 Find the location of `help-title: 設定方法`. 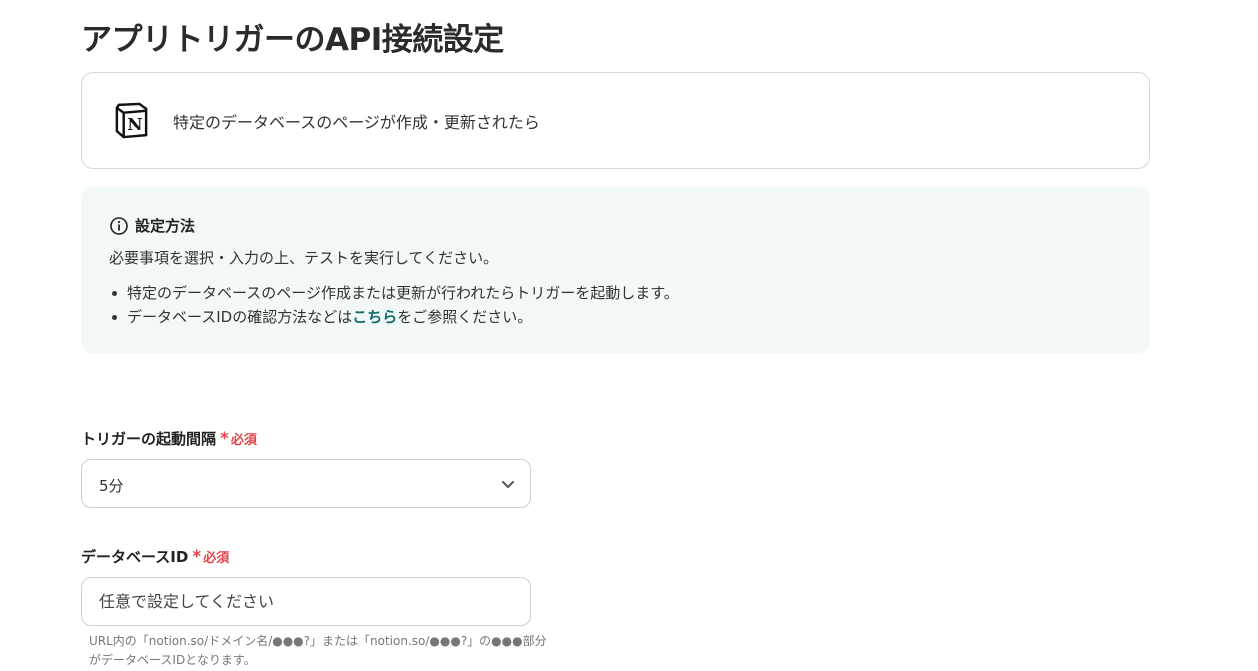

help-title: 設定方法 is located at coordinates (165, 226).